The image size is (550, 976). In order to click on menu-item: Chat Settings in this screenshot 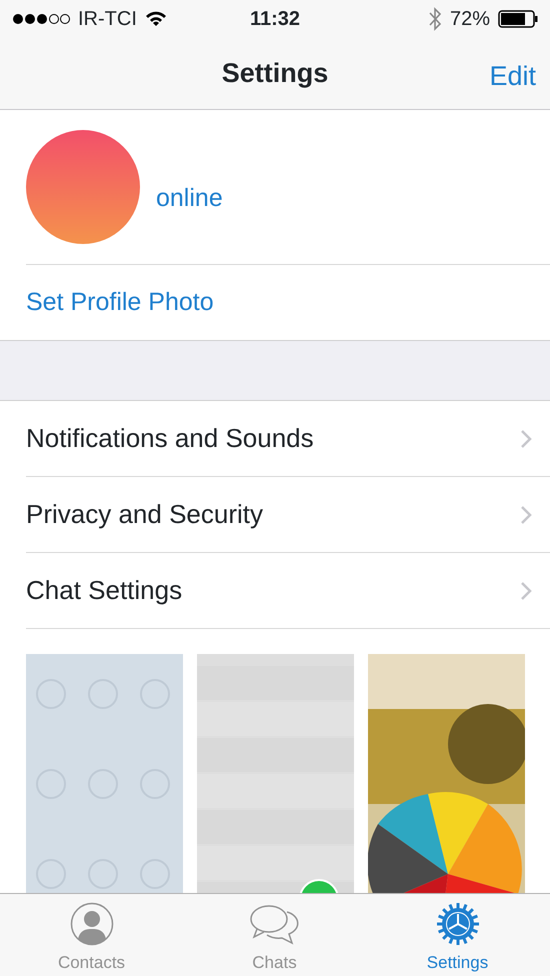, I will do `click(288, 591)`.